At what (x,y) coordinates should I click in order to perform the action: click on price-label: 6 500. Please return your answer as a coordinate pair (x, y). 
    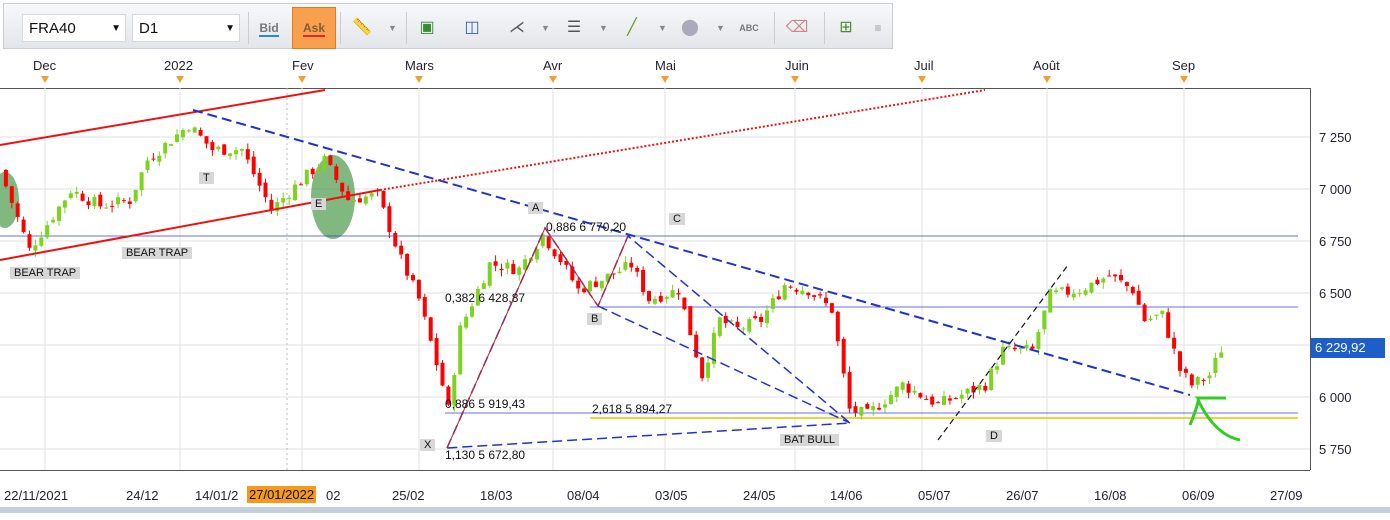
    Looking at the image, I should click on (1335, 293).